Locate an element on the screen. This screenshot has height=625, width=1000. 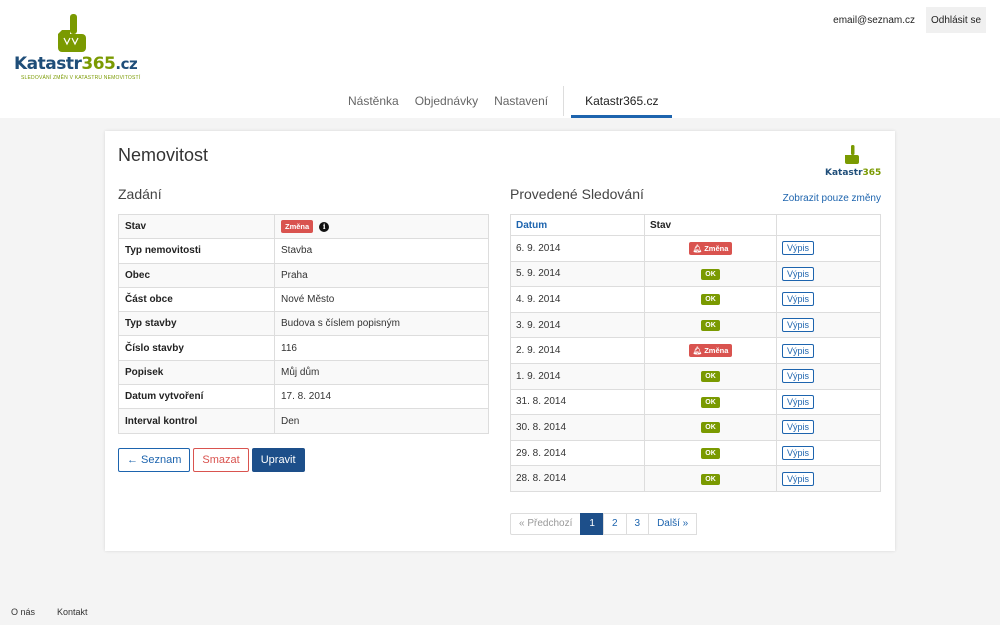
table-row: 4. 9. 2014 OK Výpis is located at coordinates (695, 299).